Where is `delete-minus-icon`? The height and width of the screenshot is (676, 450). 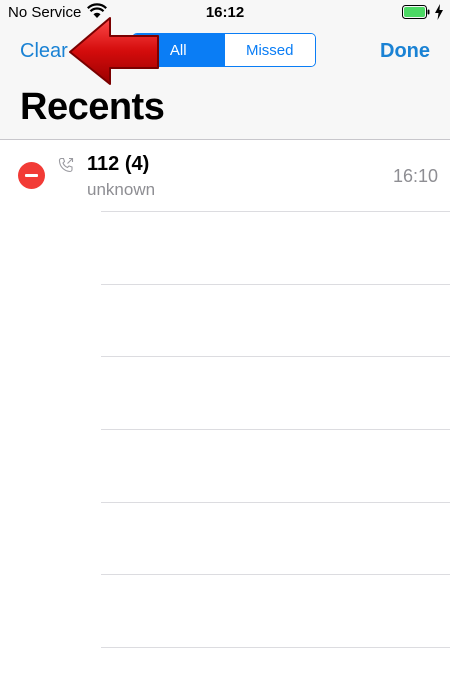
delete-minus-icon is located at coordinates (31, 175).